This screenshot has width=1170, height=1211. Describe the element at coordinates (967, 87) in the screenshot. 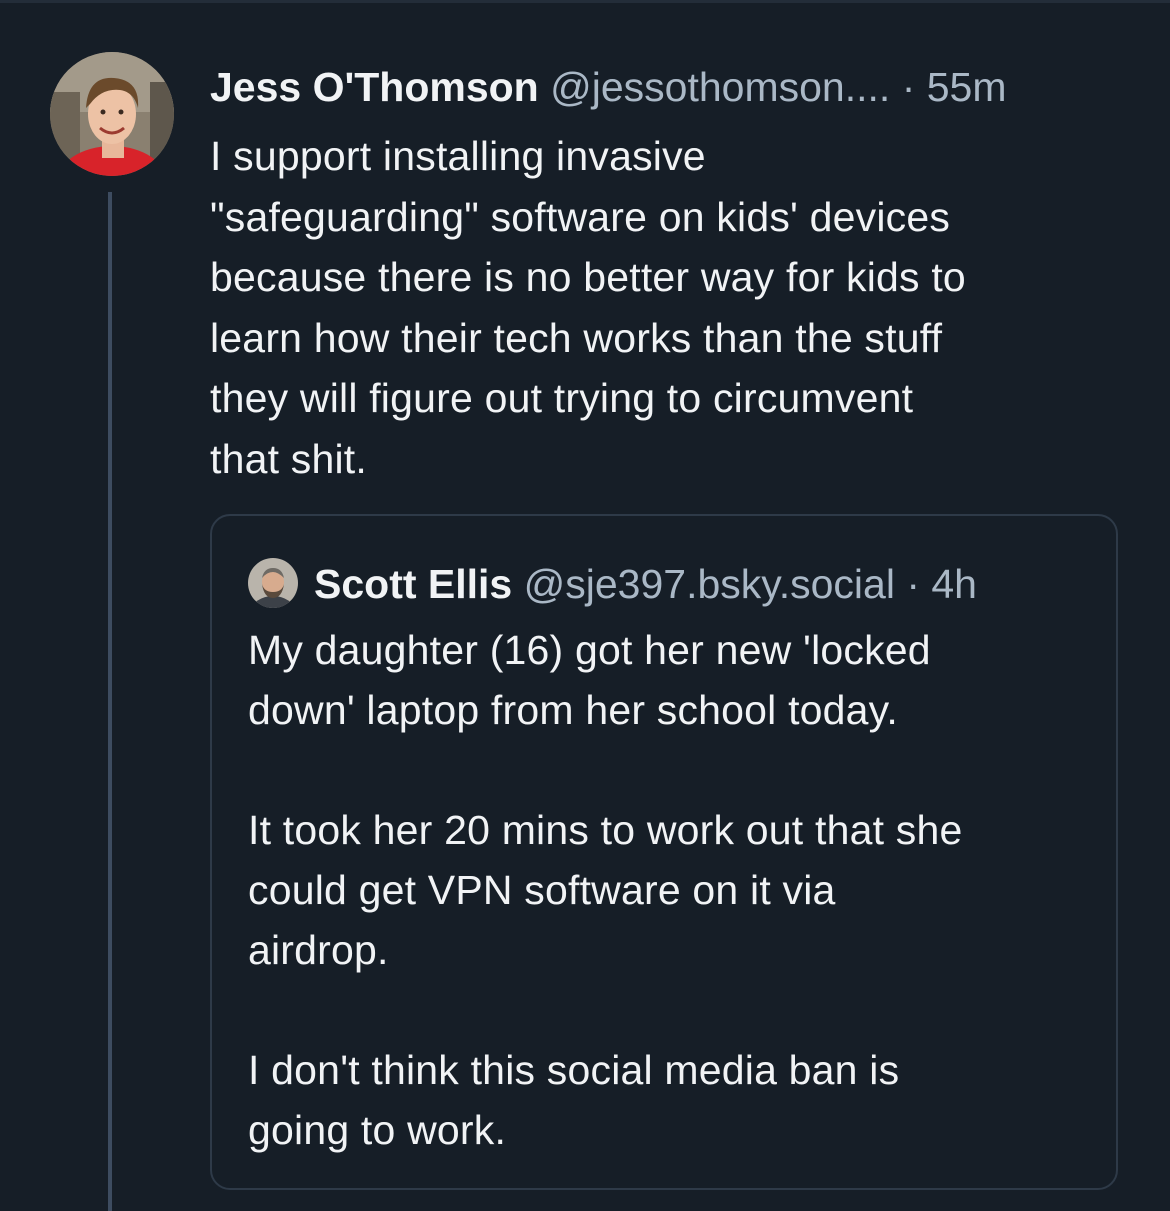

I see `post-time: 55m` at that location.